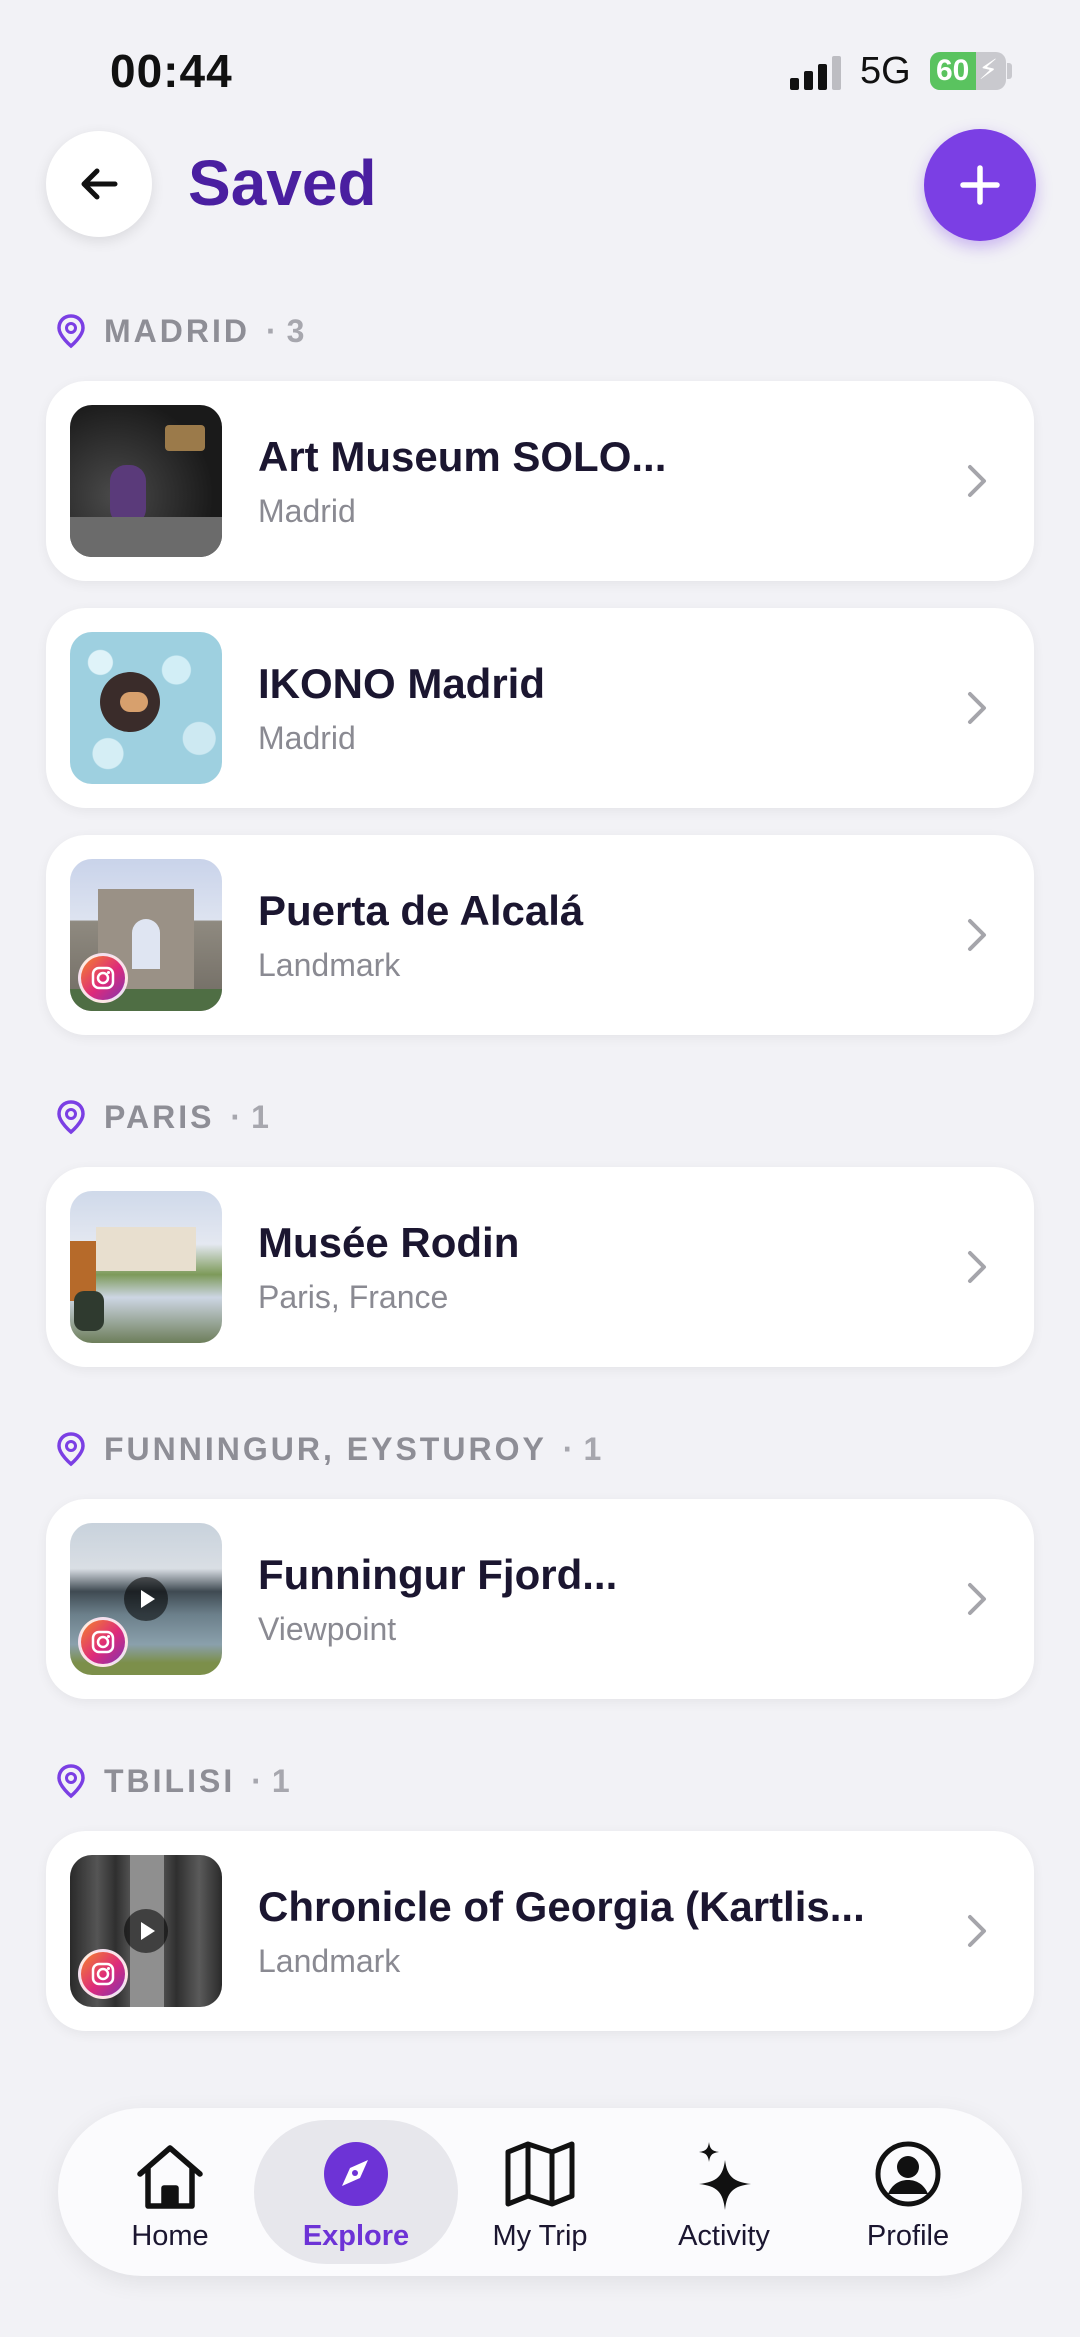 This screenshot has width=1080, height=2337. Describe the element at coordinates (282, 183) in the screenshot. I see `page-title: Saved` at that location.